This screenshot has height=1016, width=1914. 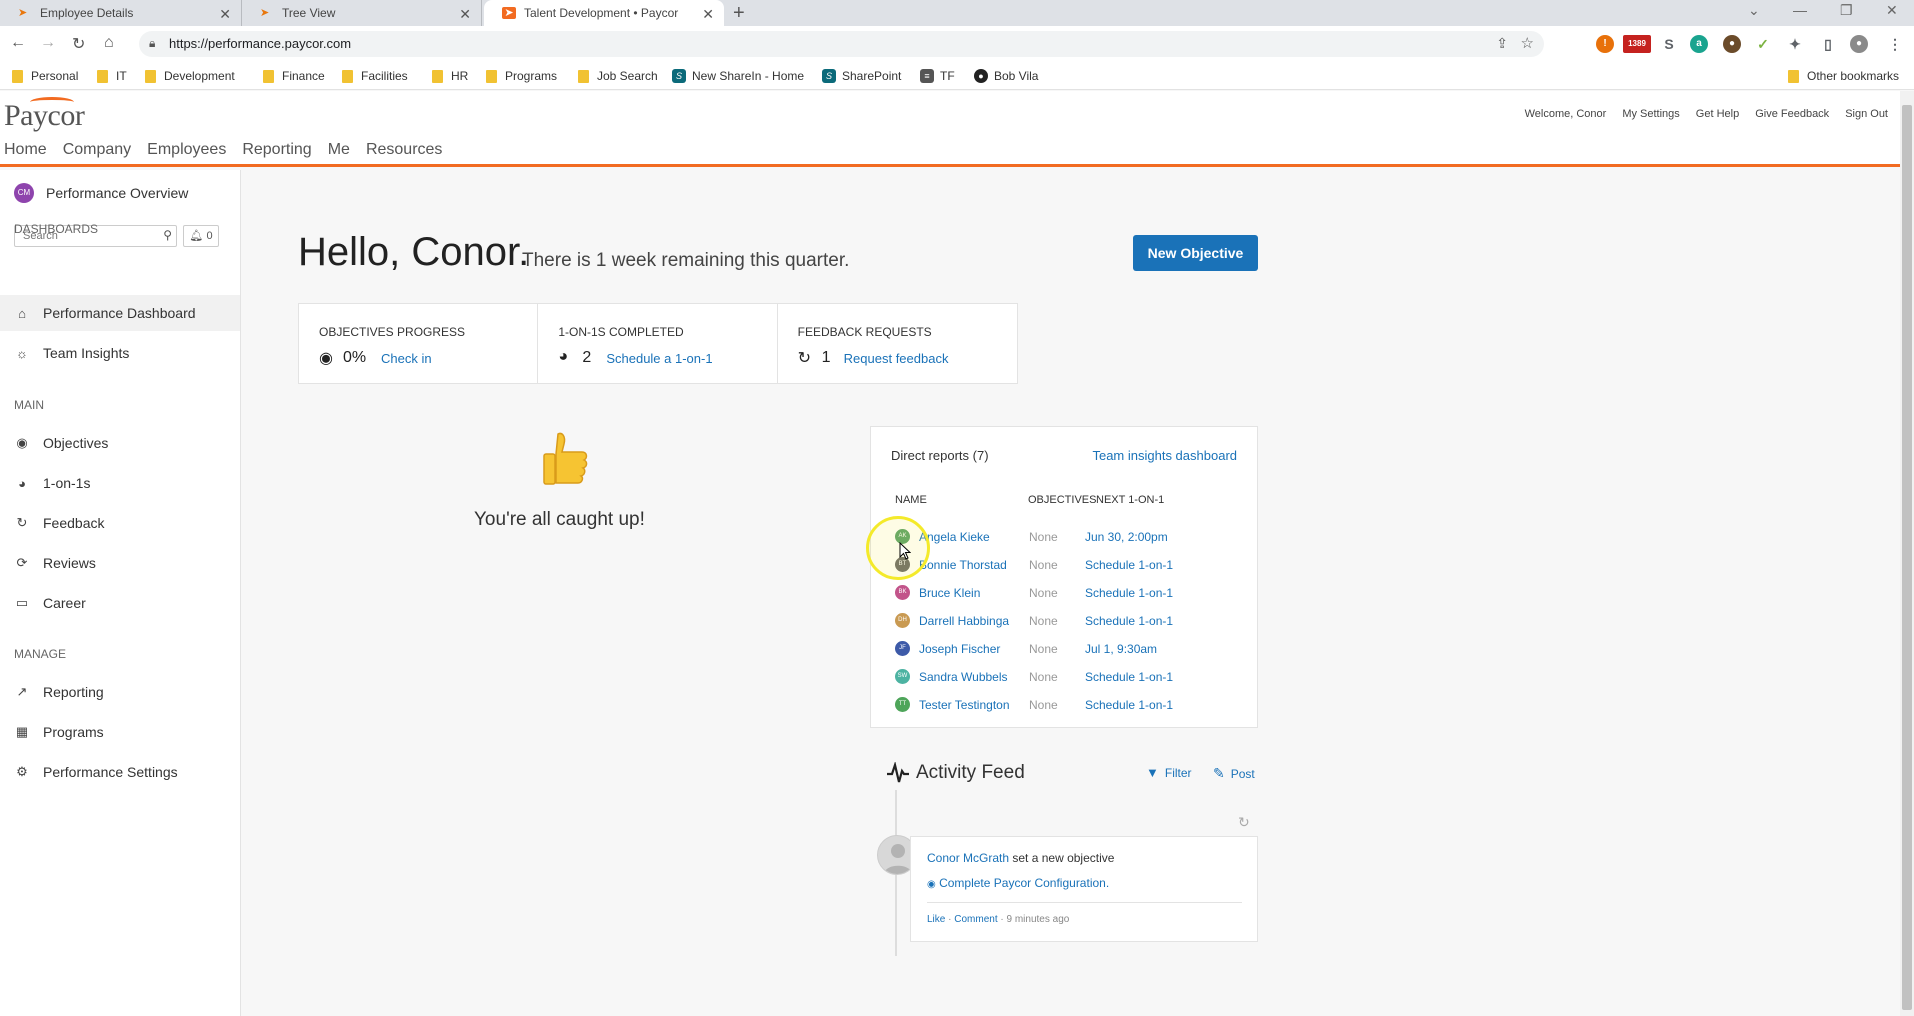 I want to click on bookmark-star-icon: ☆, so click(x=1527, y=43).